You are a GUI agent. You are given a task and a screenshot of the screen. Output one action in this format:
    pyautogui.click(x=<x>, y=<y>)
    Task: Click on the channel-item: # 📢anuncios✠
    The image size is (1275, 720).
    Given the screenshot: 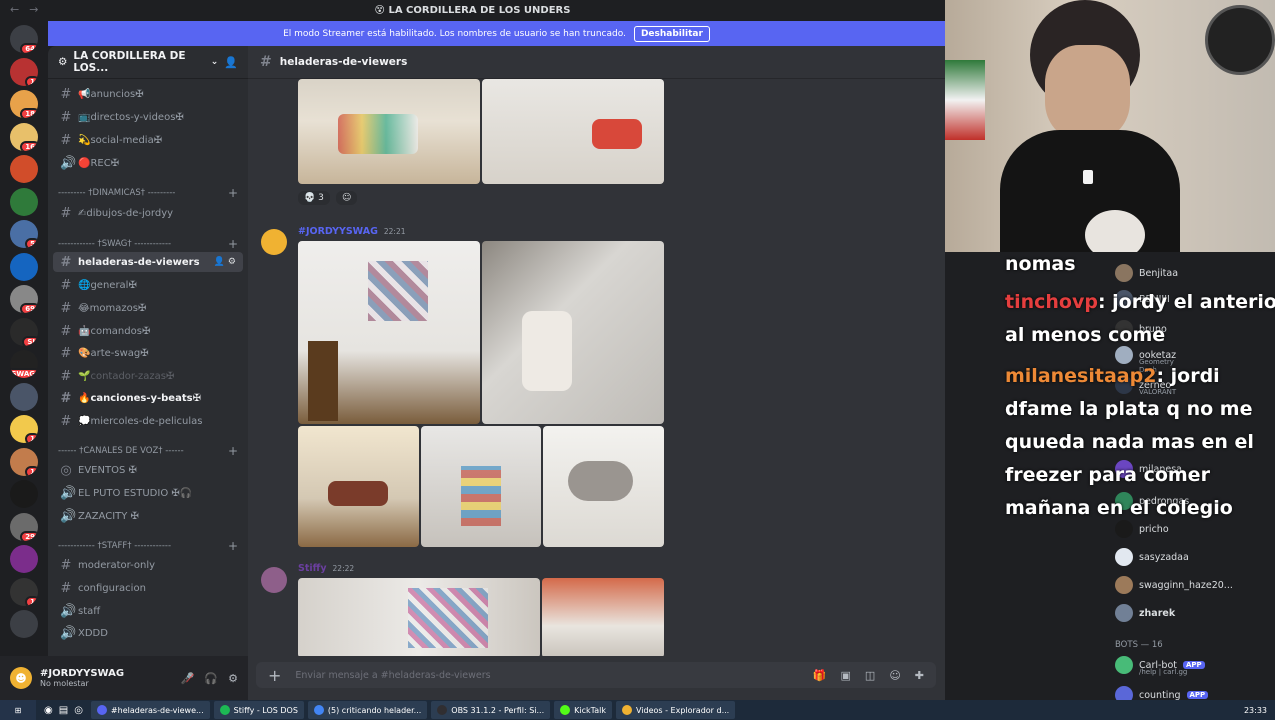 What is the action you would take?
    pyautogui.click(x=148, y=94)
    